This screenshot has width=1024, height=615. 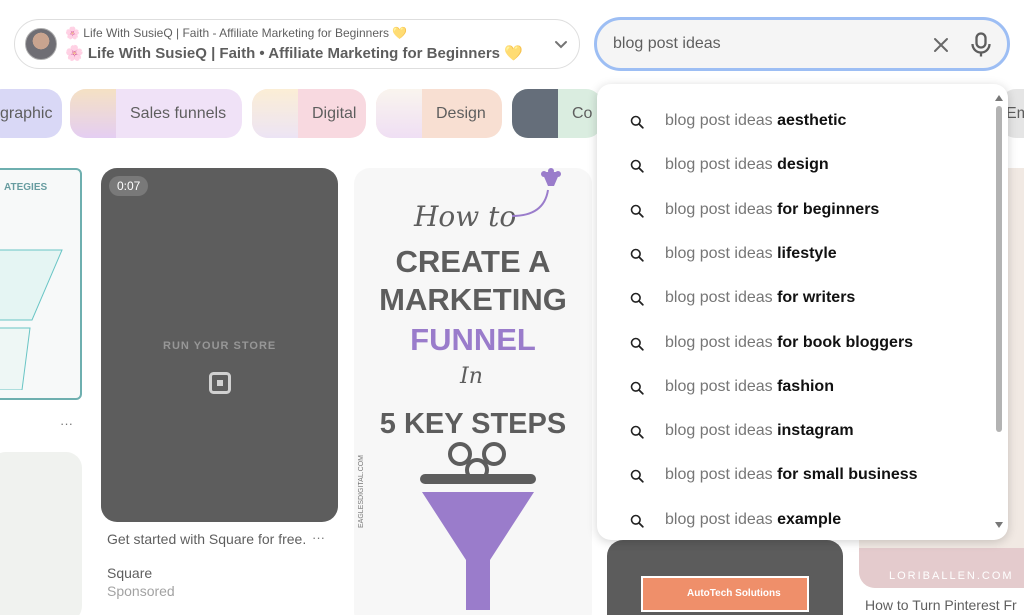 I want to click on suggestion-item: blog post ideas for small business, so click(x=795, y=475).